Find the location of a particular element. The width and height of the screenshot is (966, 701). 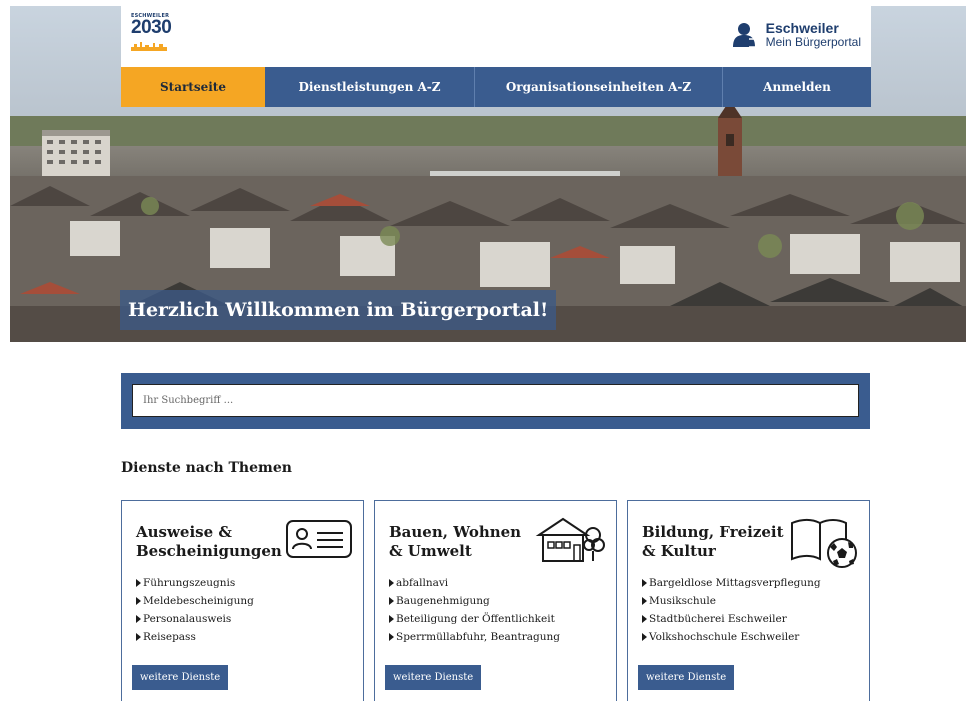

nav-organisationseinheiten: Organisationseinheiten A-Z is located at coordinates (599, 87).